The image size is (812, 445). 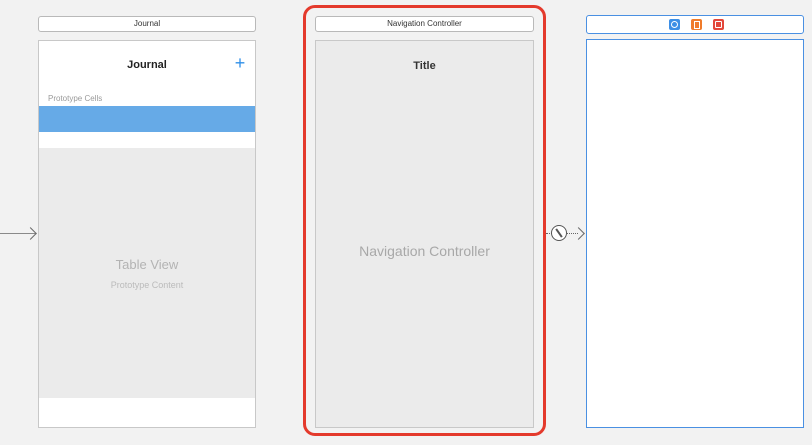 I want to click on journal-scene-title-label: Journal, so click(x=147, y=23).